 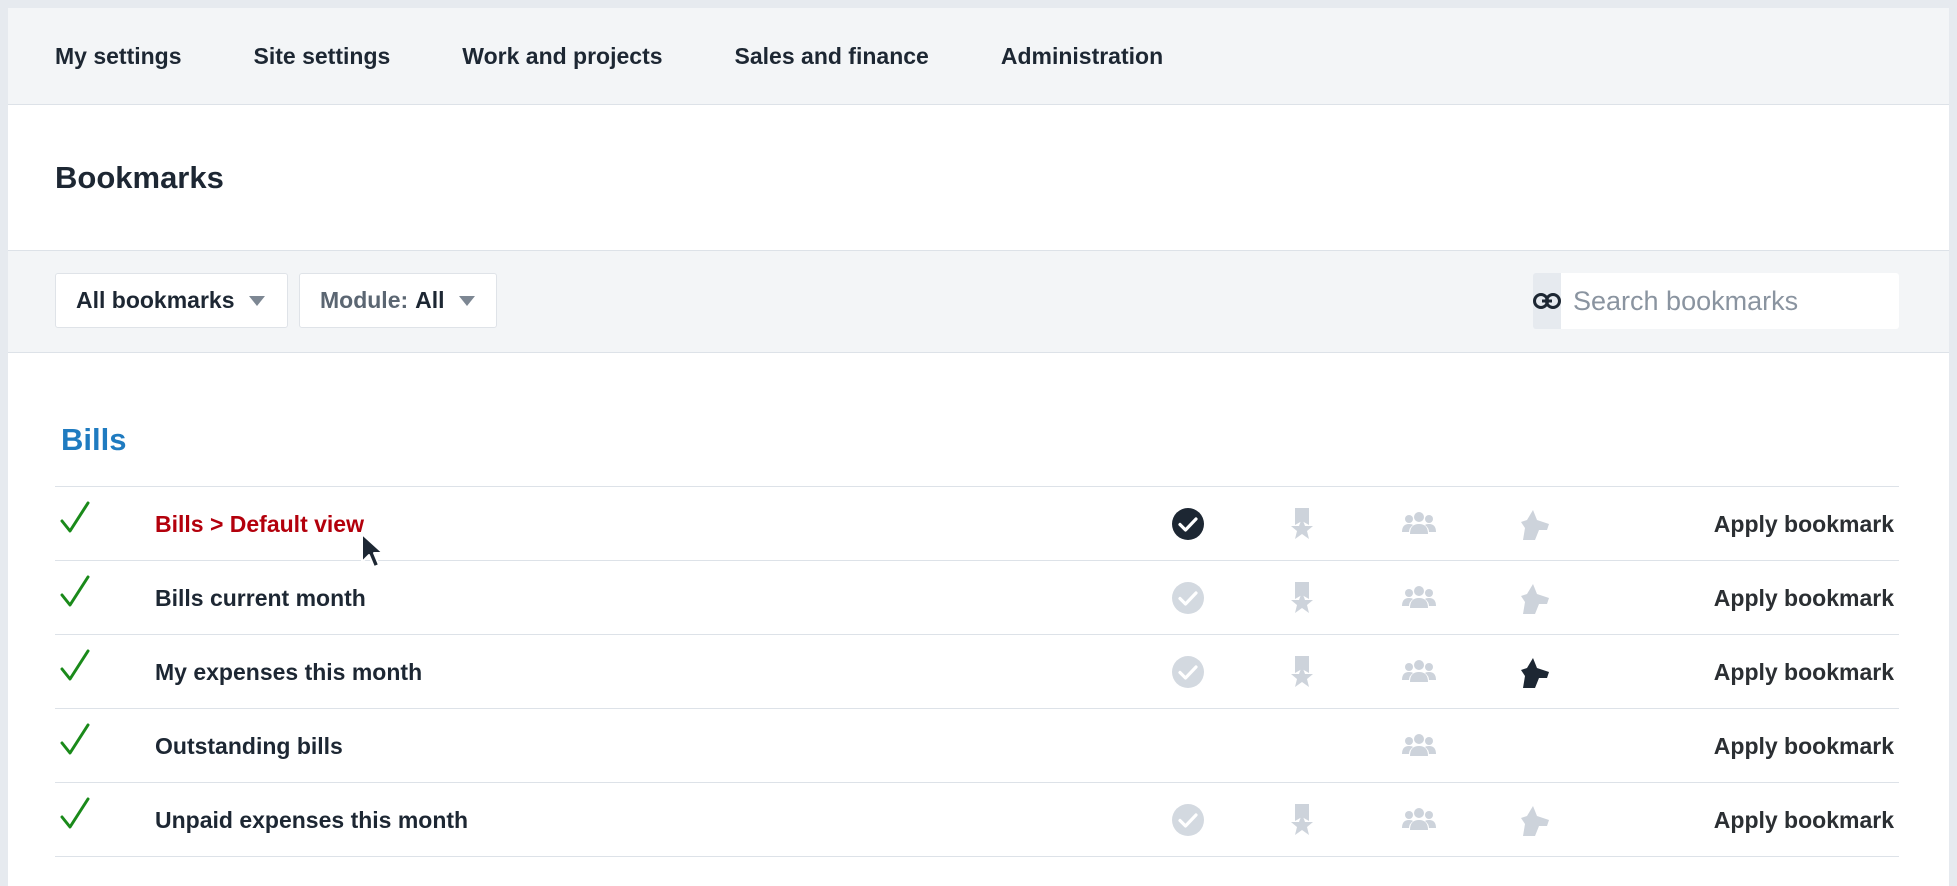 What do you see at coordinates (155, 300) in the screenshot?
I see `all-bookmarks-label: All bookmarks` at bounding box center [155, 300].